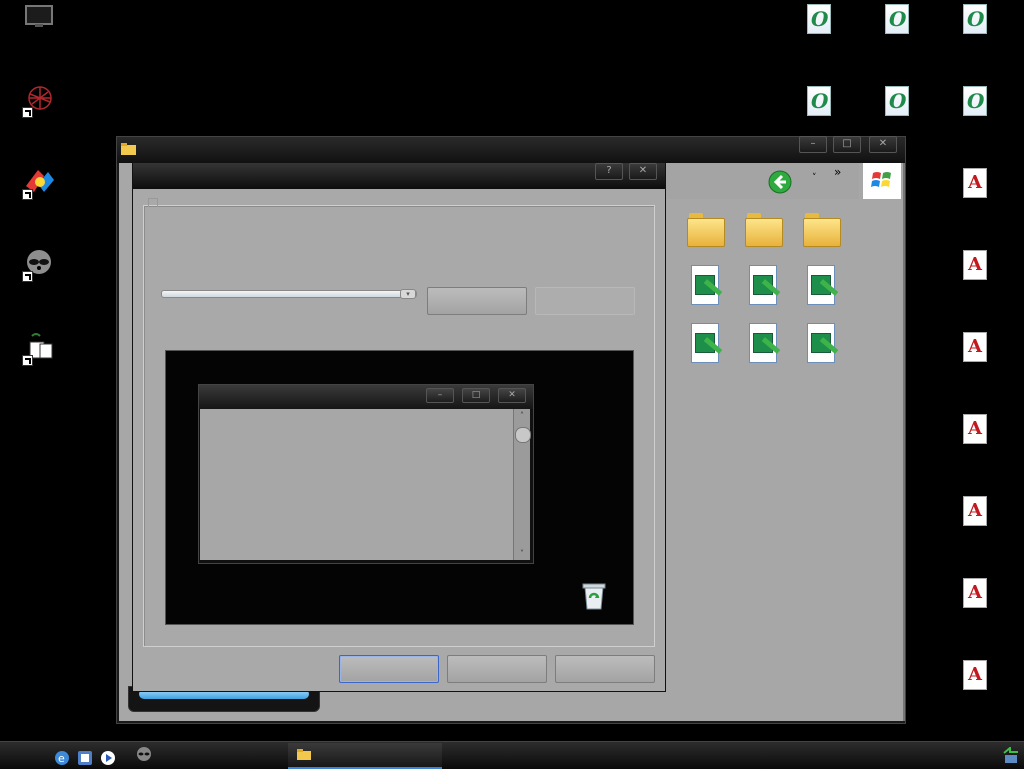 This screenshot has height=769, width=1024. I want to click on network-shortcut-icon, so click(39, 101).